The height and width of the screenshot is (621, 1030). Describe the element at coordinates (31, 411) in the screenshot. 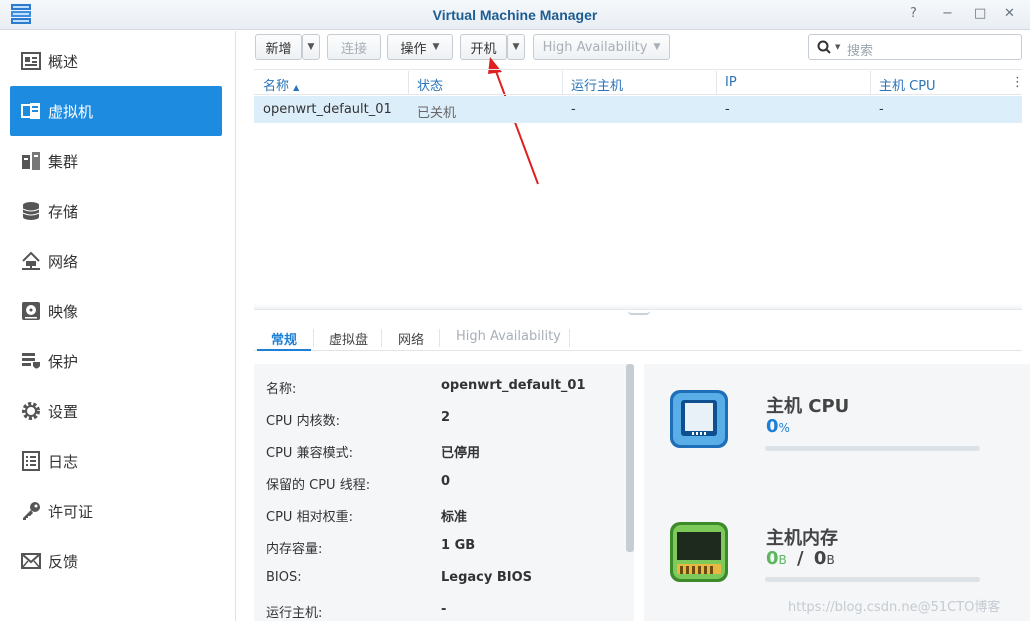

I see `gear-icon` at that location.